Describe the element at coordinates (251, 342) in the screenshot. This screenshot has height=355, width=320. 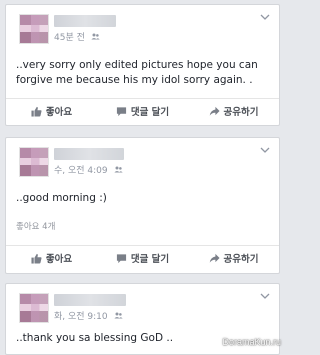
I see `watermark: DoramaKun.ru` at that location.